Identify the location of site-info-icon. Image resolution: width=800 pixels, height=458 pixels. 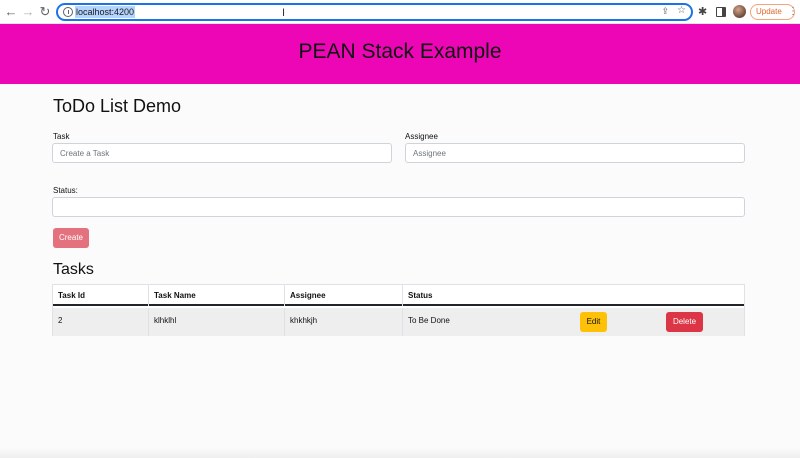
(68, 12).